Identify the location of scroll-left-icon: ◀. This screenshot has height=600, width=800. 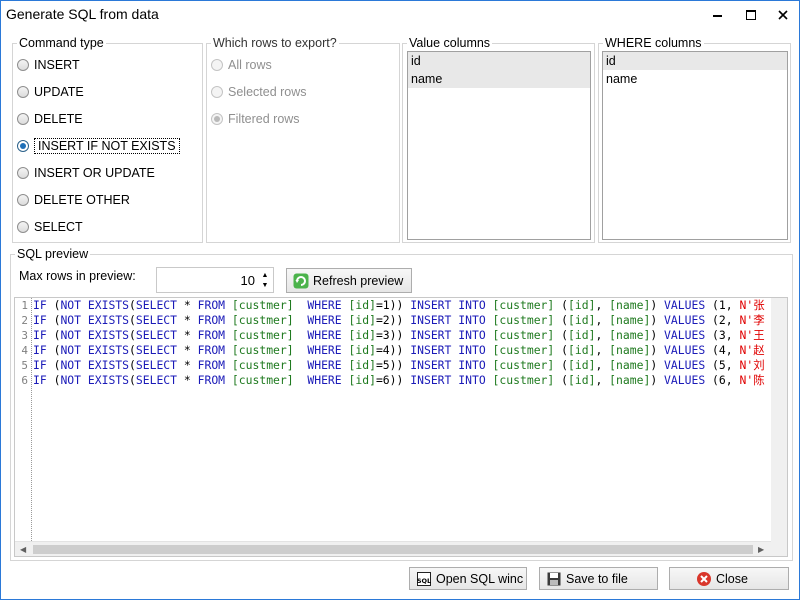
(23, 549).